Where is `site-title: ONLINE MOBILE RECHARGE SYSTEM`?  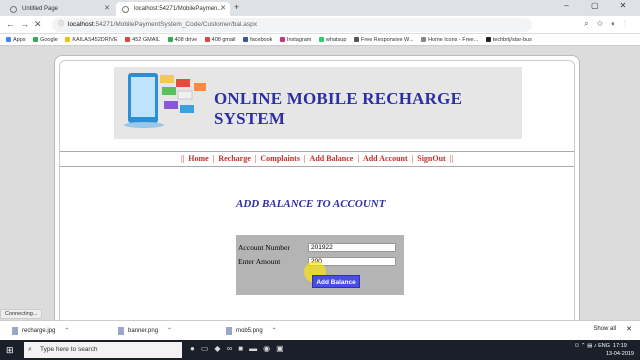 site-title: ONLINE MOBILE RECHARGE SYSTEM is located at coordinates (338, 108).